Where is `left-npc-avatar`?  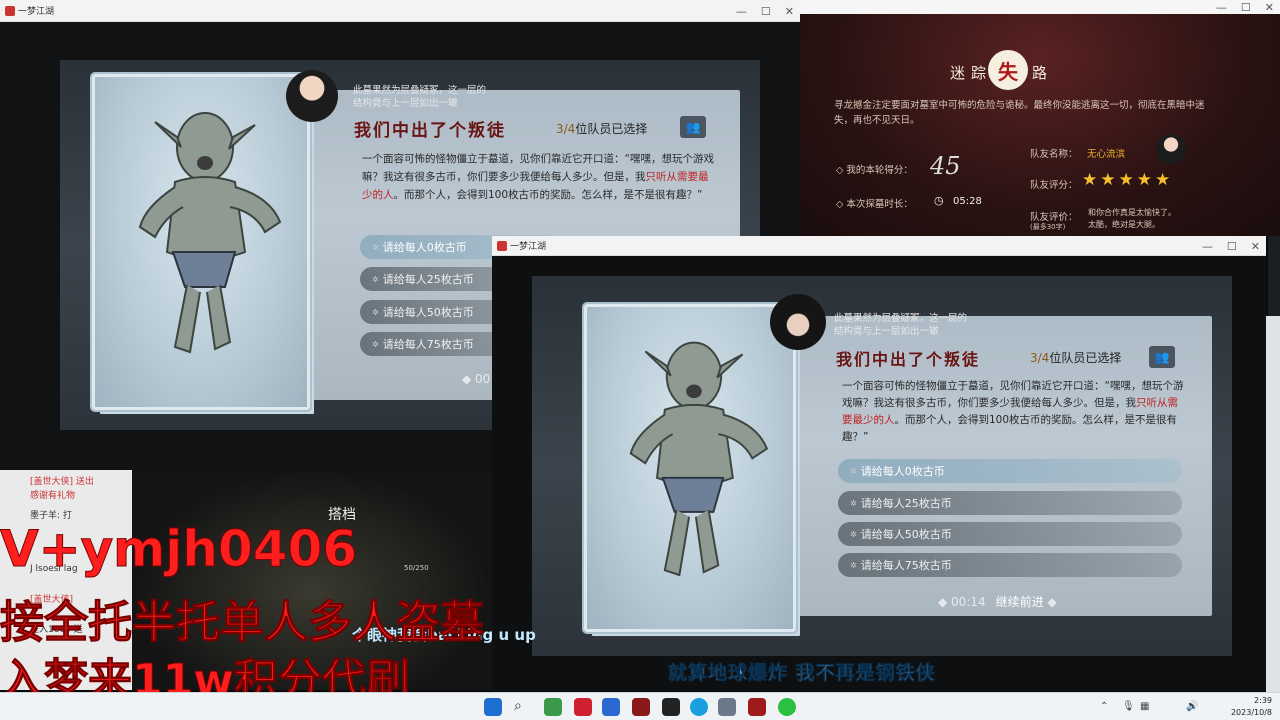
left-npc-avatar is located at coordinates (312, 96).